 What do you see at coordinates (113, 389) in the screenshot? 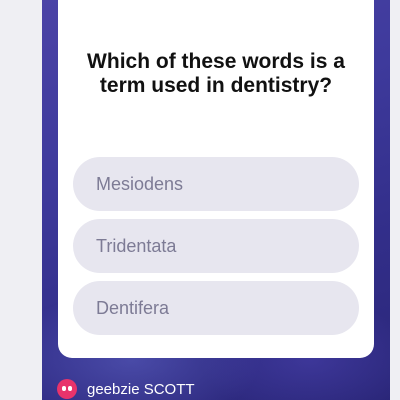
I see `brand-name: geebzie` at bounding box center [113, 389].